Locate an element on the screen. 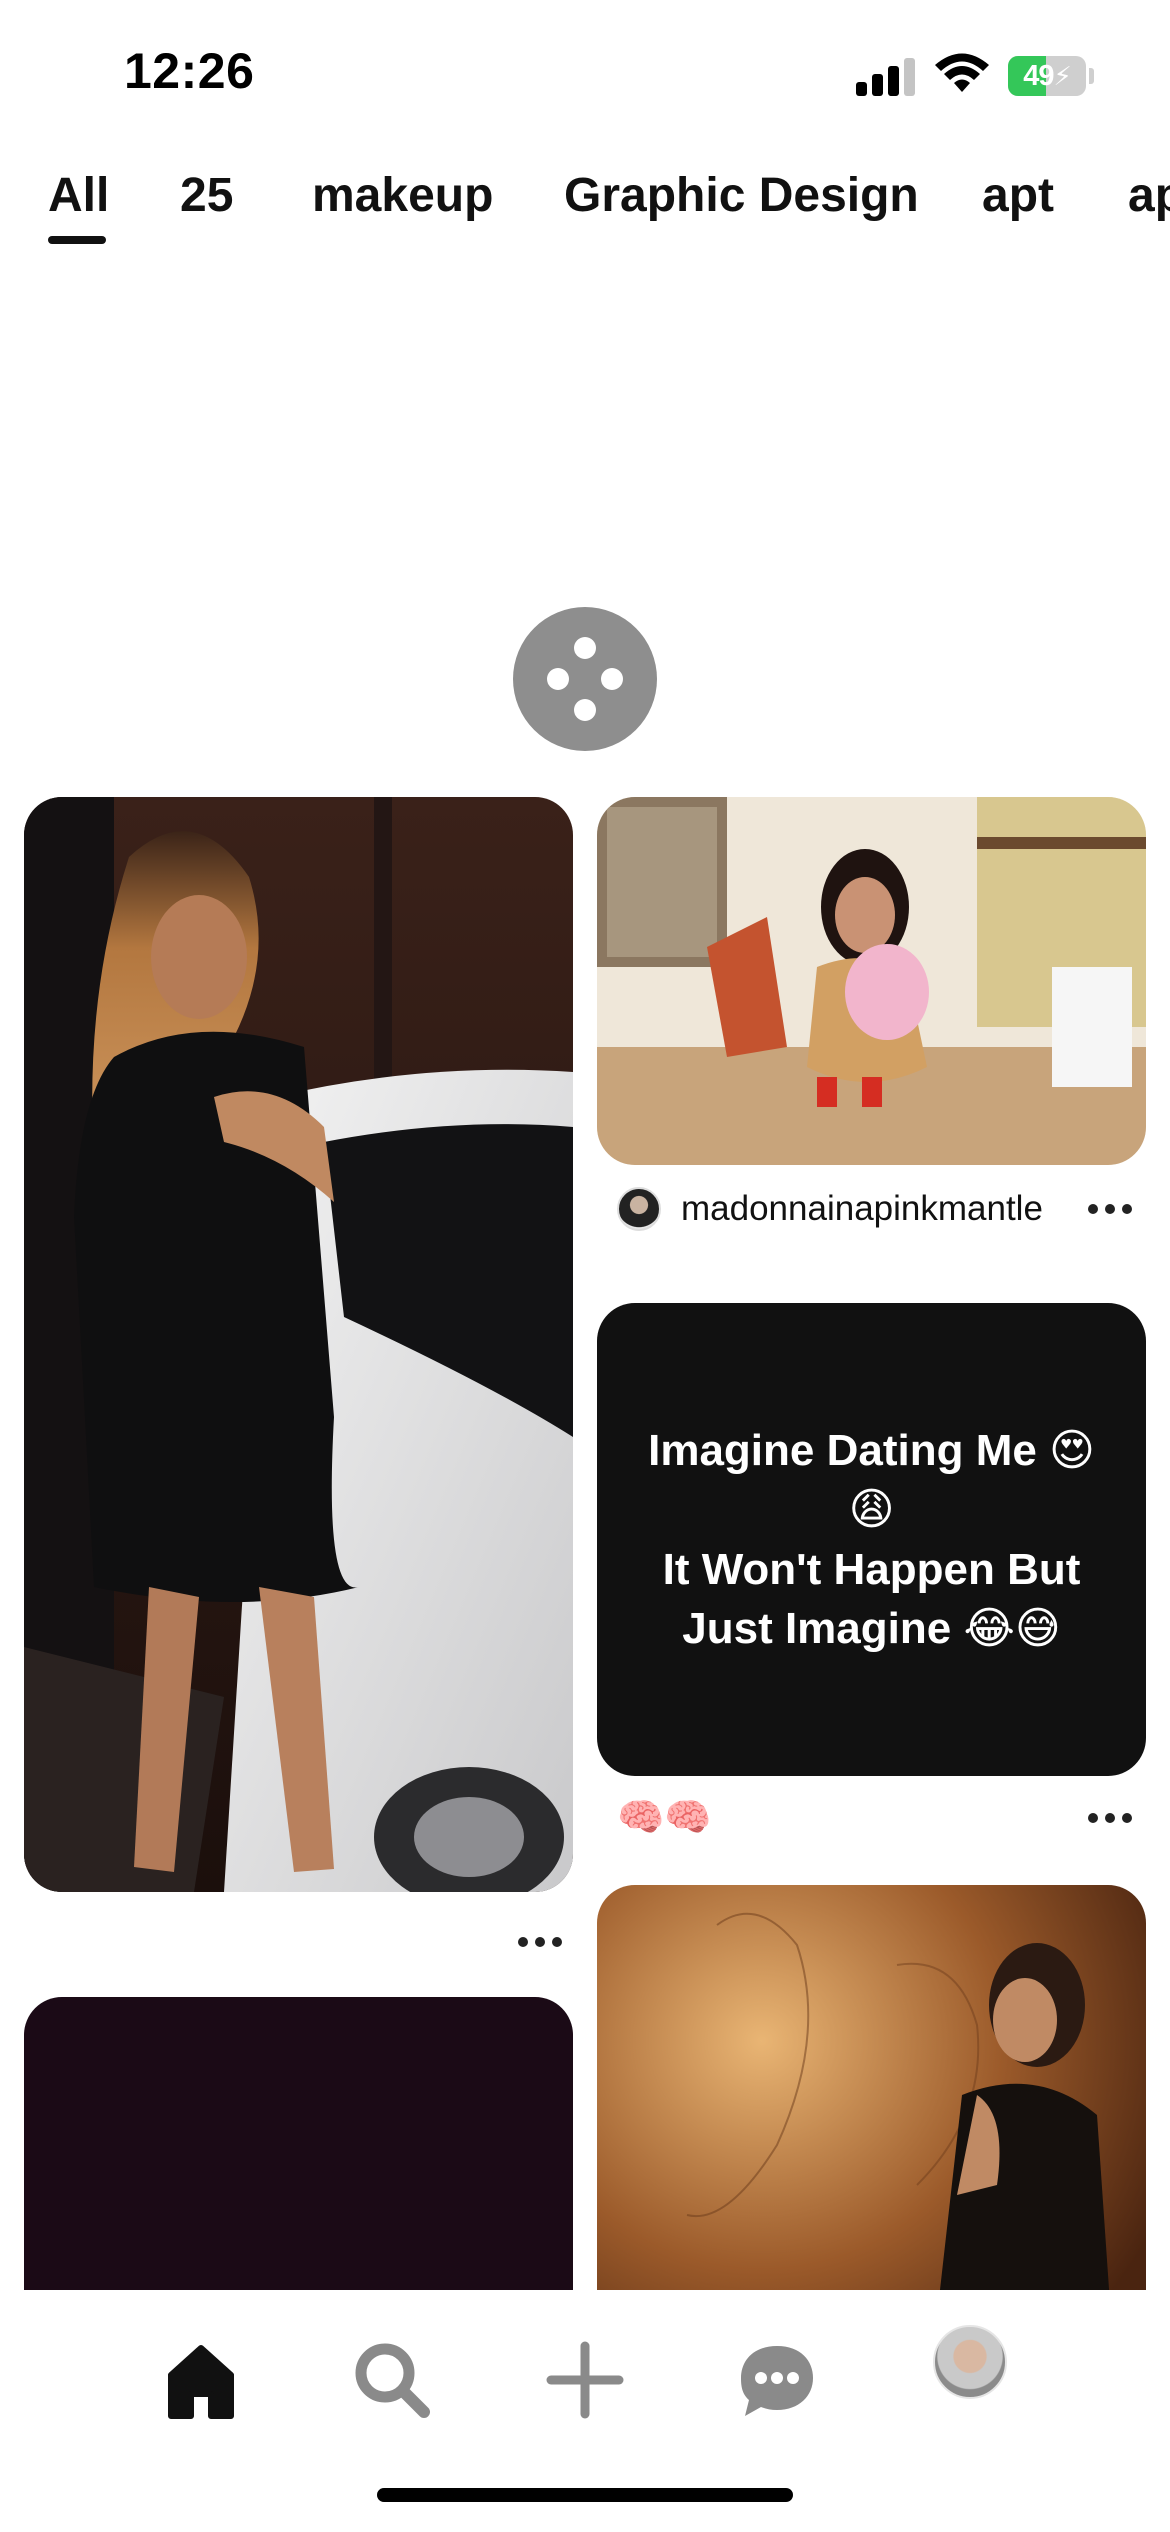  status-time: 12:26 is located at coordinates (189, 71).